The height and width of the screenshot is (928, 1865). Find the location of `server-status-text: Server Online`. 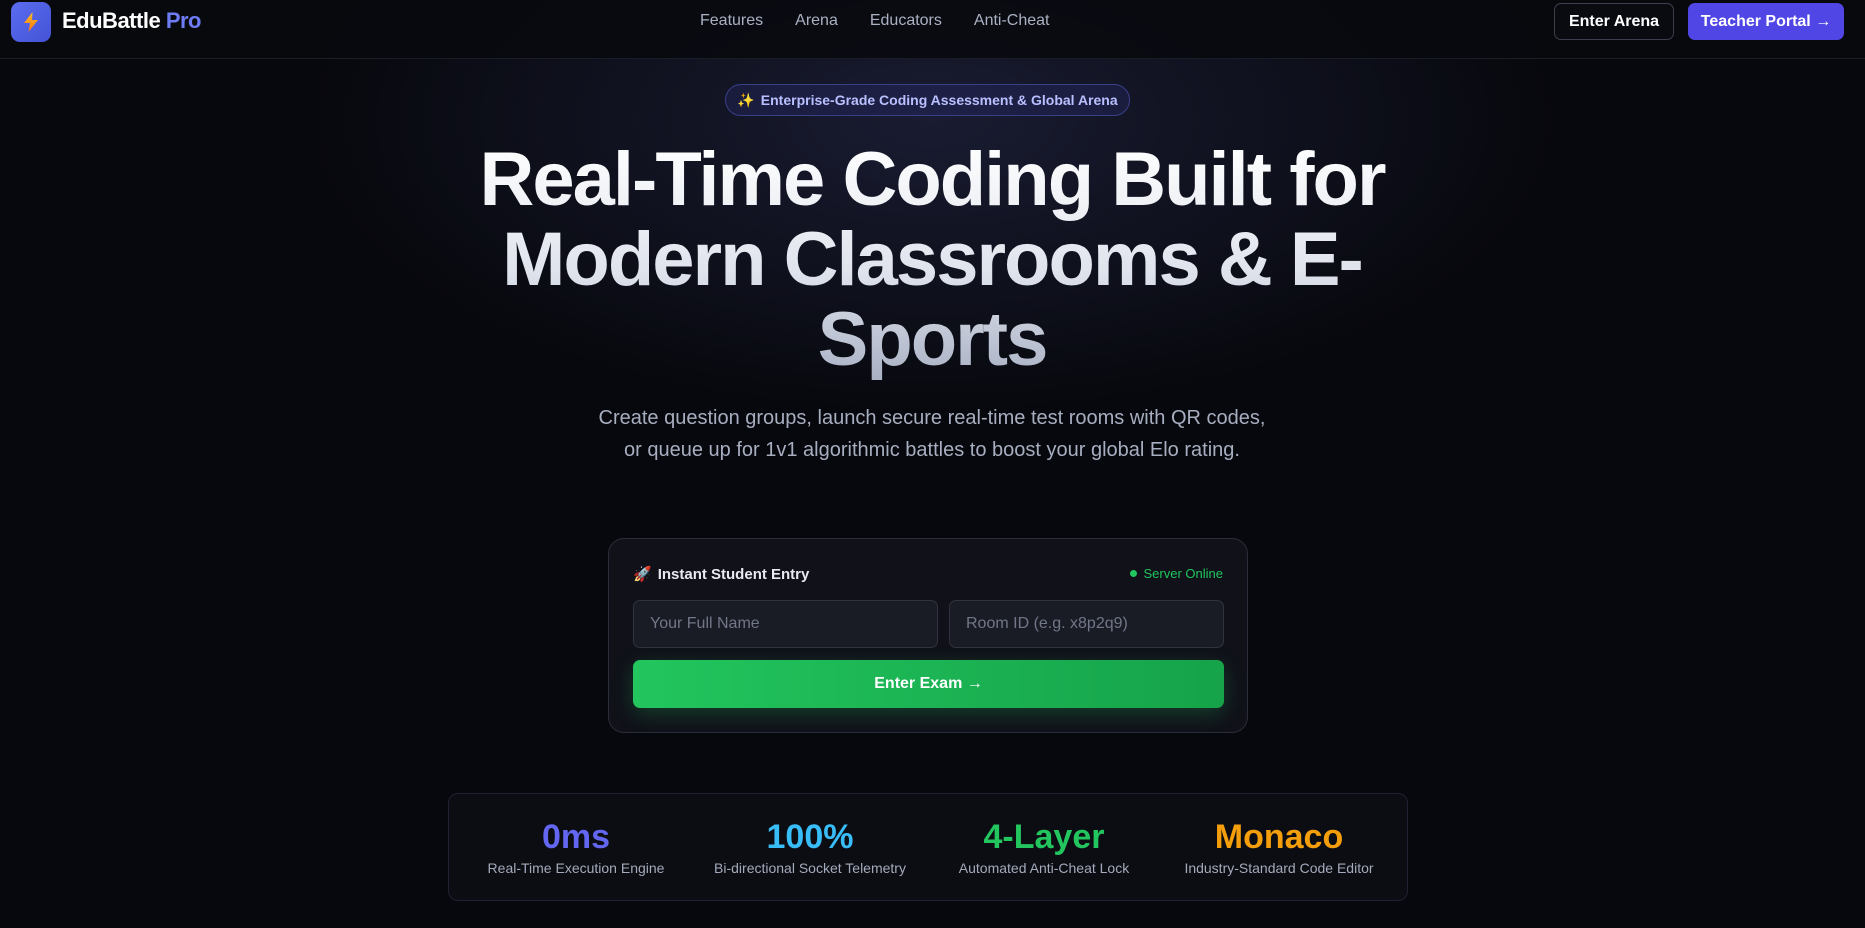

server-status-text: Server Online is located at coordinates (1183, 573).